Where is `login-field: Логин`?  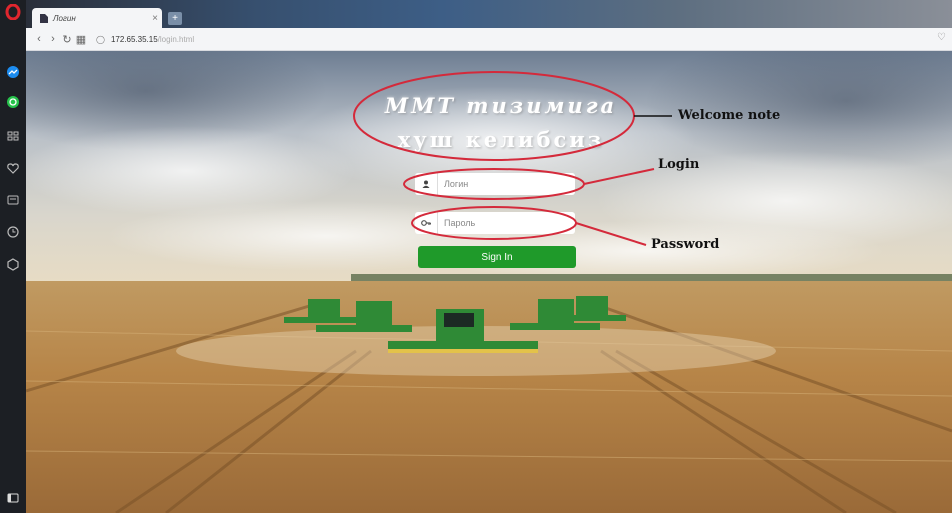 login-field: Логин is located at coordinates (495, 184).